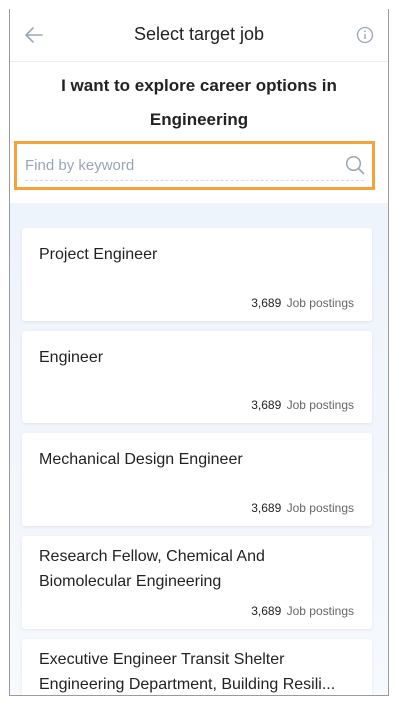  What do you see at coordinates (141, 459) in the screenshot?
I see `job-title: Mechanical Design Engineer` at bounding box center [141, 459].